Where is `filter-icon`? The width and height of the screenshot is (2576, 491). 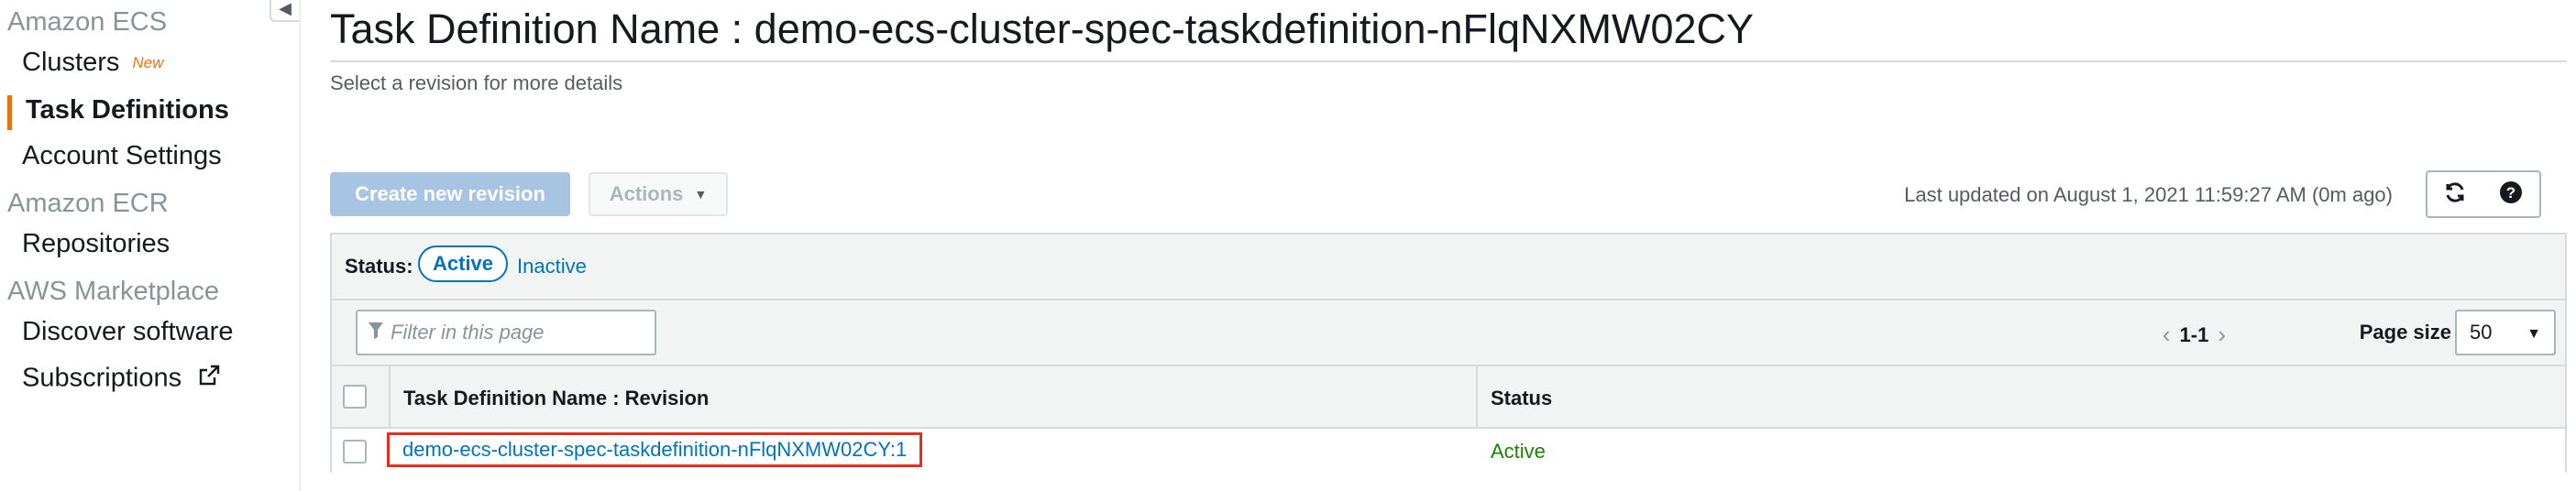 filter-icon is located at coordinates (376, 333).